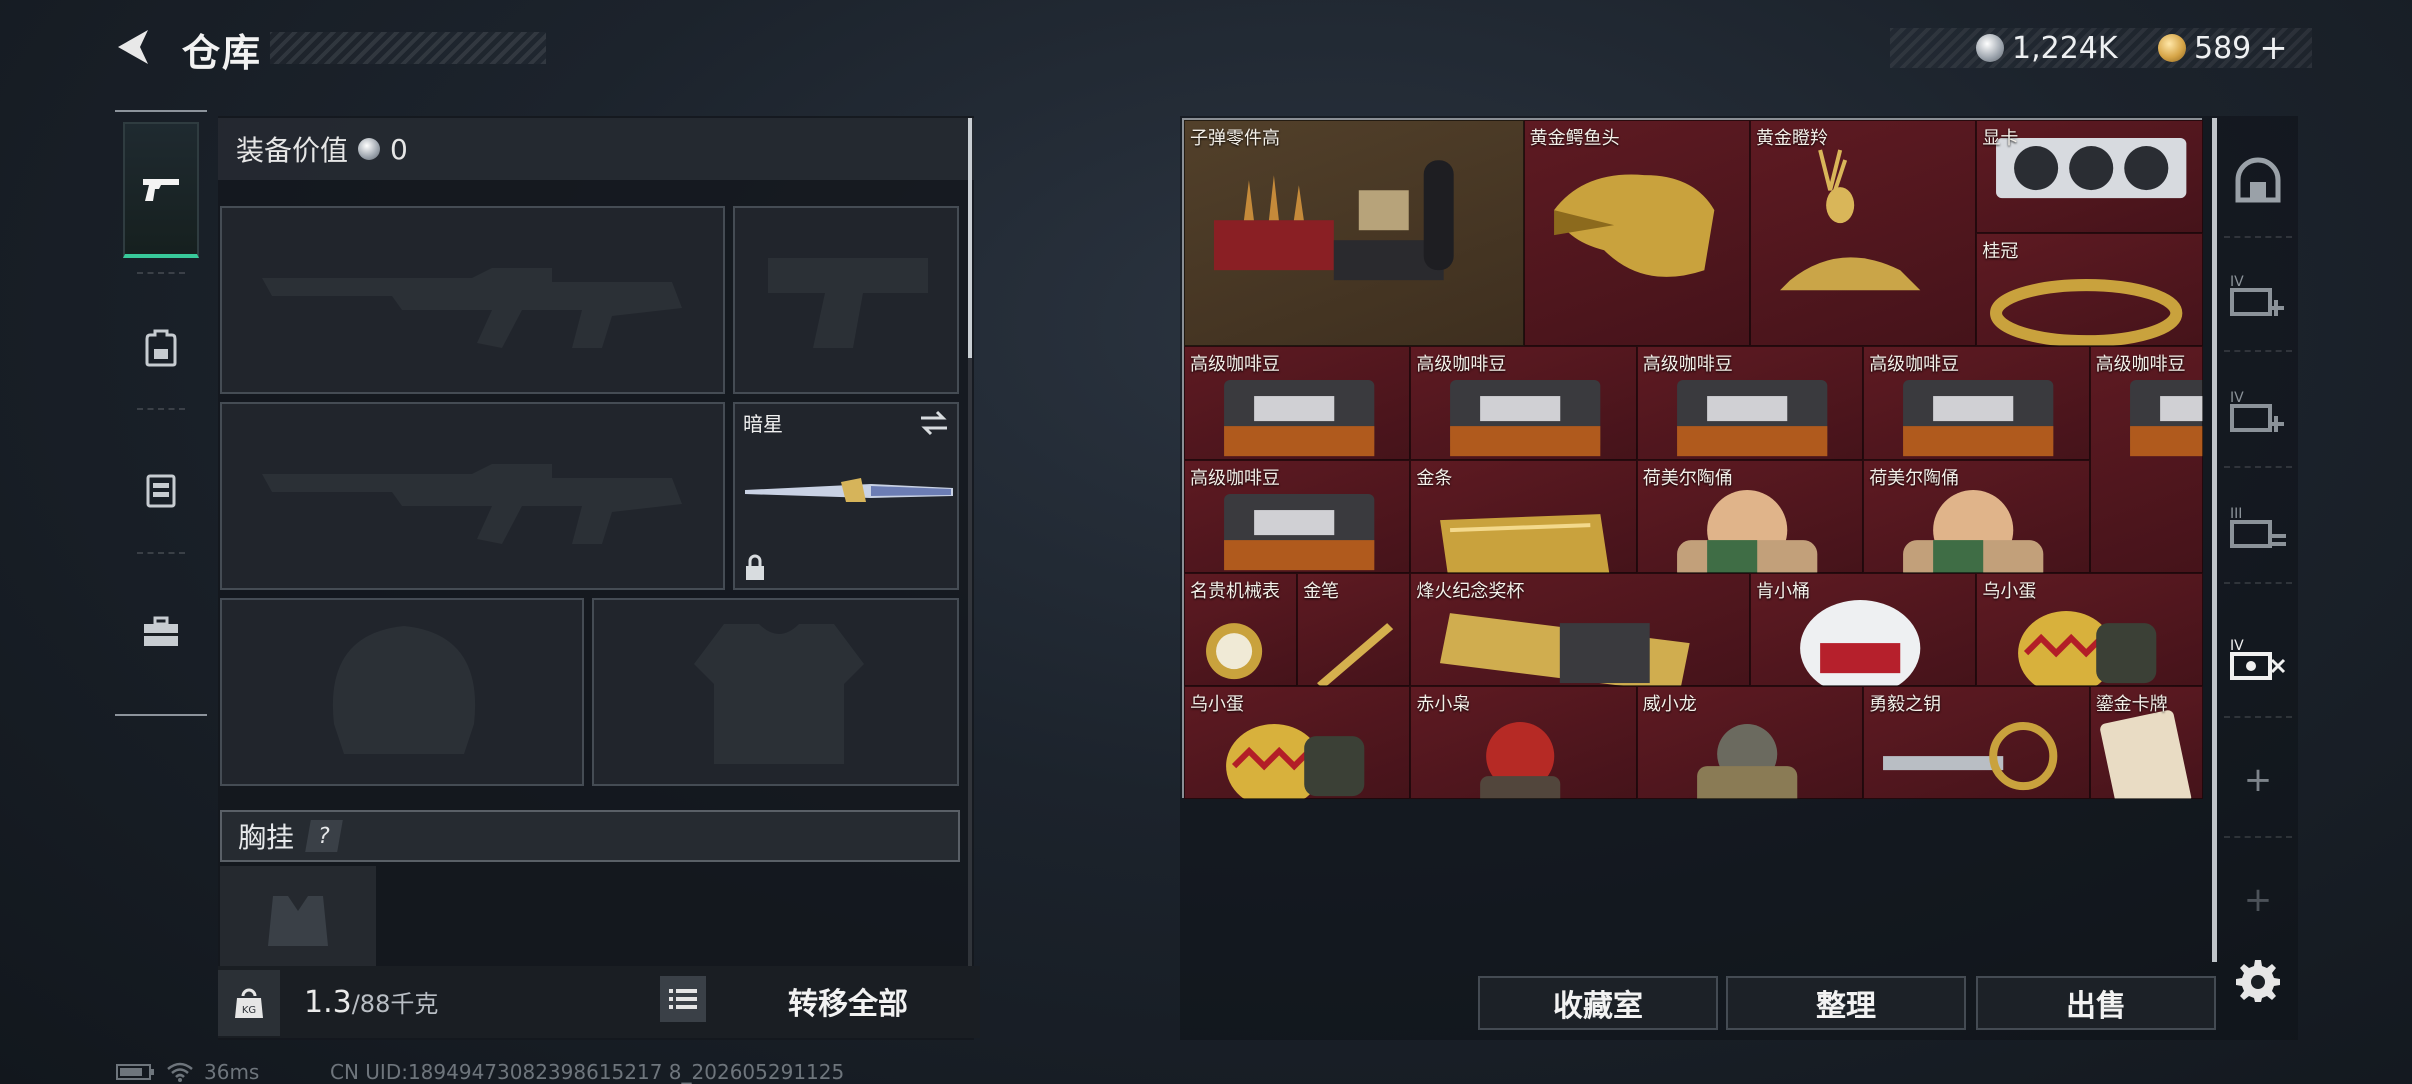 This screenshot has width=2412, height=1084. I want to click on melee-slot: 暗星, so click(846, 496).